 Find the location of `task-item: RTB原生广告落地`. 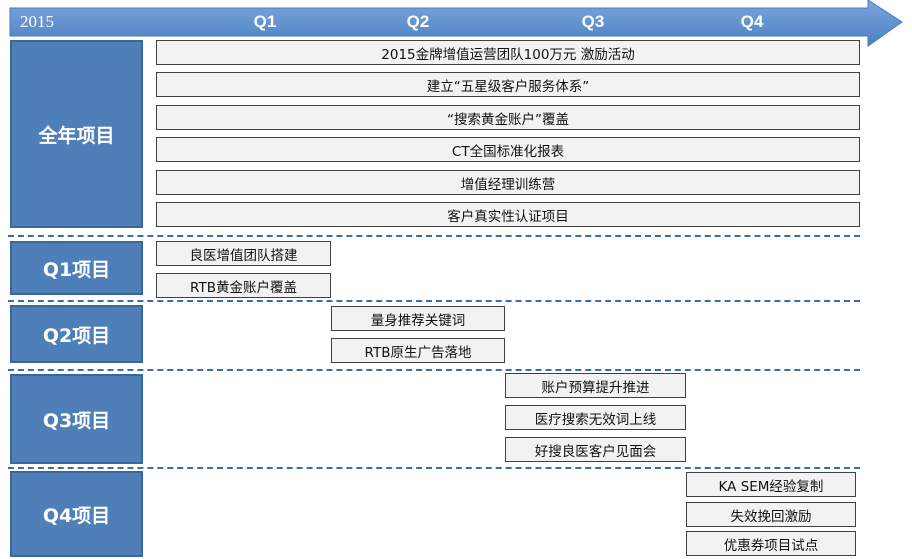

task-item: RTB原生广告落地 is located at coordinates (418, 350).